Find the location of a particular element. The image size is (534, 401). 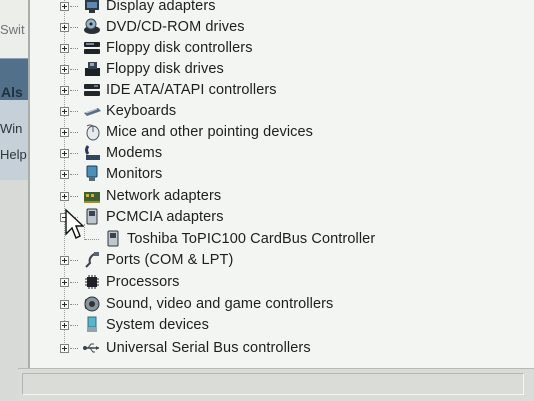

tree-item-label: Keyboards is located at coordinates (141, 111).